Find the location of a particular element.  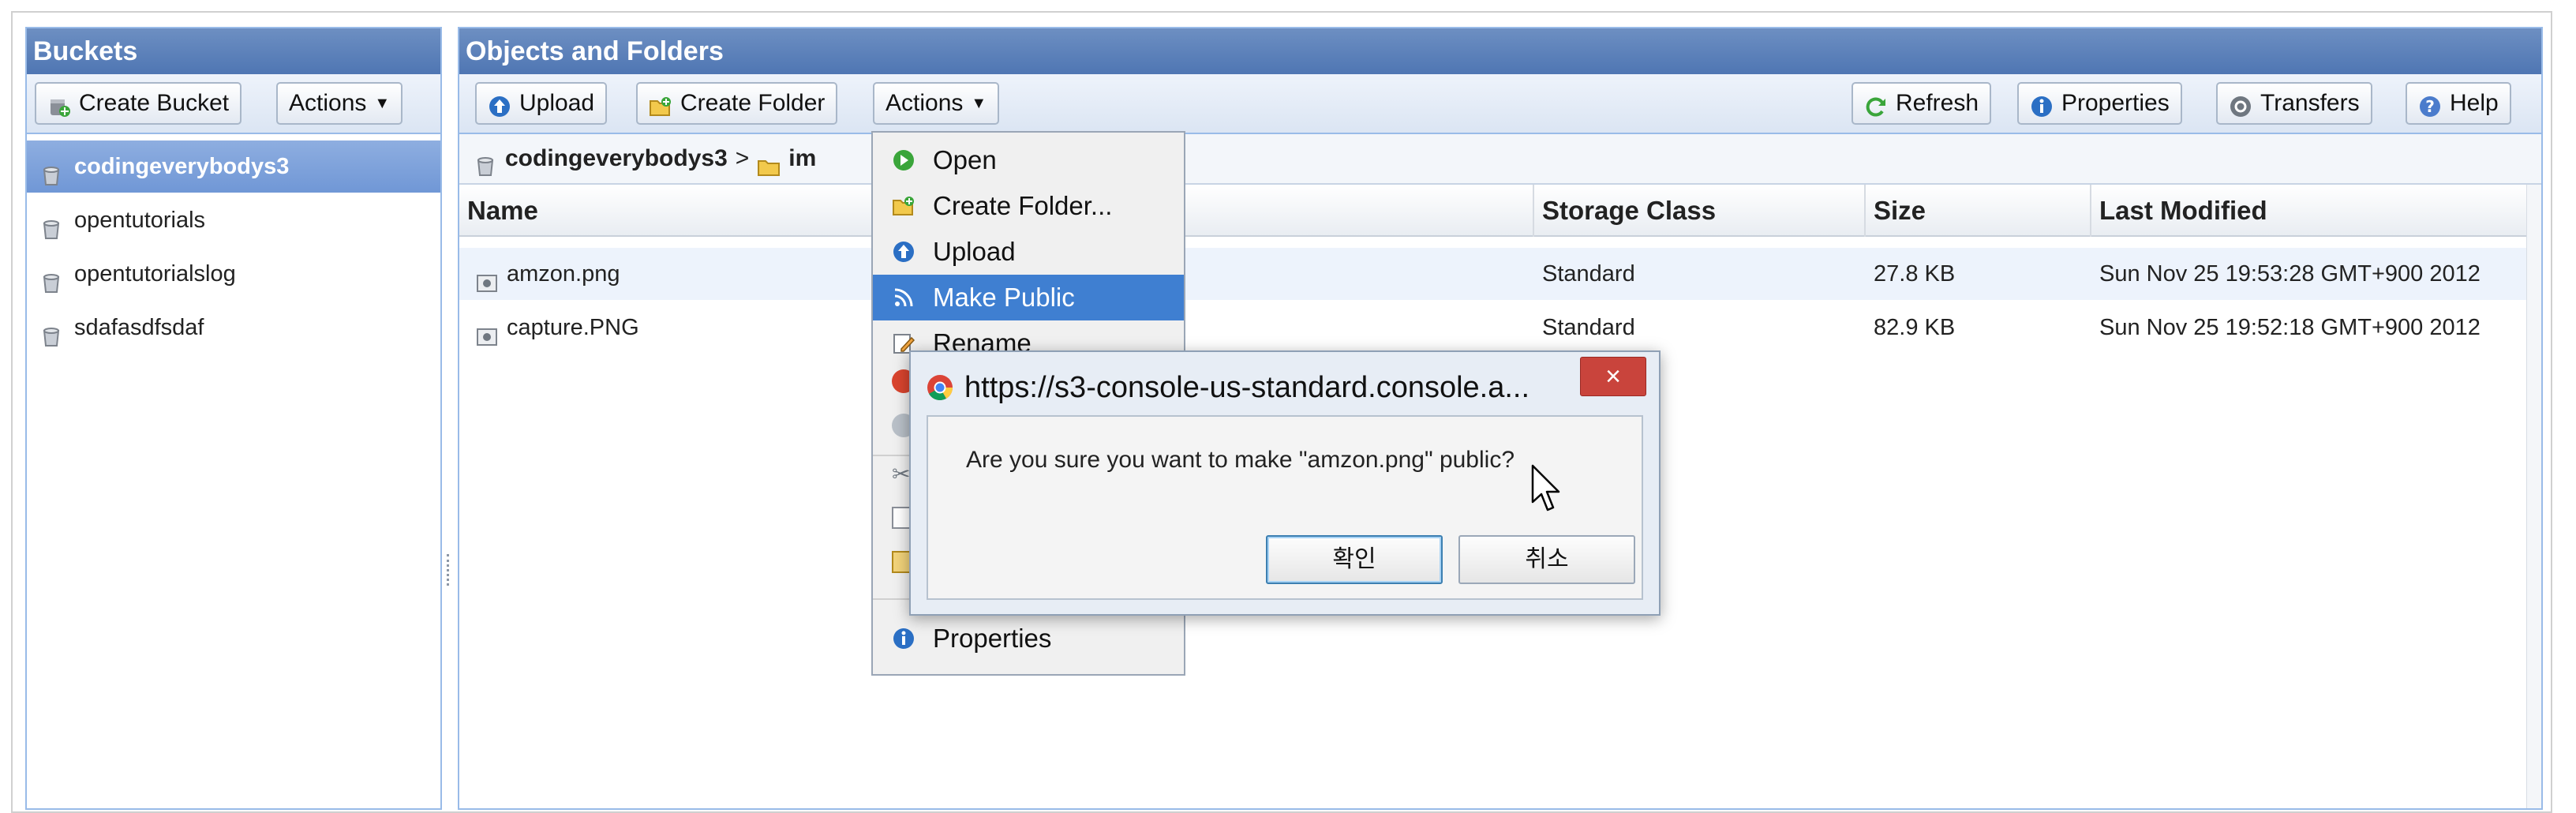

menu-item-label: Upload is located at coordinates (974, 251).